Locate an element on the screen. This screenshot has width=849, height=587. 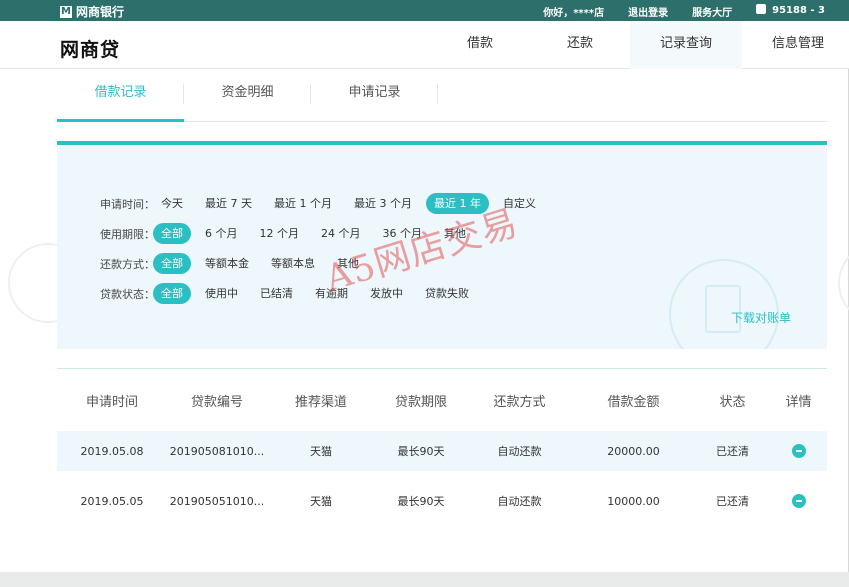
column-header: 贷款编号 is located at coordinates (216, 402).